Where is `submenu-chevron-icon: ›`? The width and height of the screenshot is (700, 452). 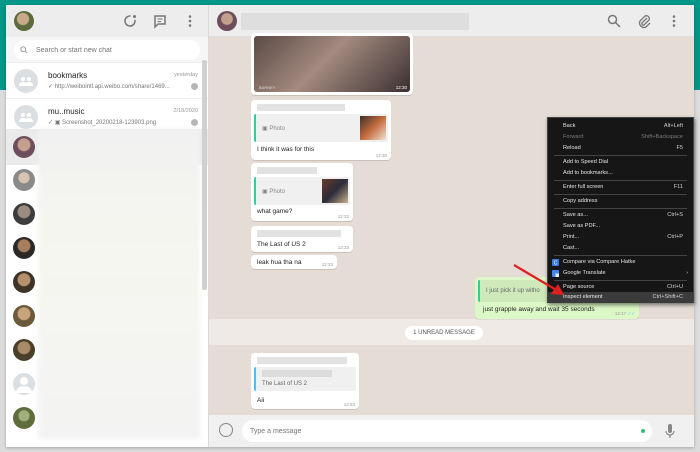 submenu-chevron-icon: › is located at coordinates (687, 273).